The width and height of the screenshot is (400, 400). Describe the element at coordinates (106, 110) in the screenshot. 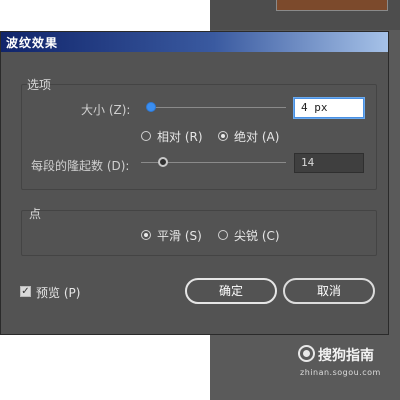

I see `size-label: 大小 (Z):` at that location.